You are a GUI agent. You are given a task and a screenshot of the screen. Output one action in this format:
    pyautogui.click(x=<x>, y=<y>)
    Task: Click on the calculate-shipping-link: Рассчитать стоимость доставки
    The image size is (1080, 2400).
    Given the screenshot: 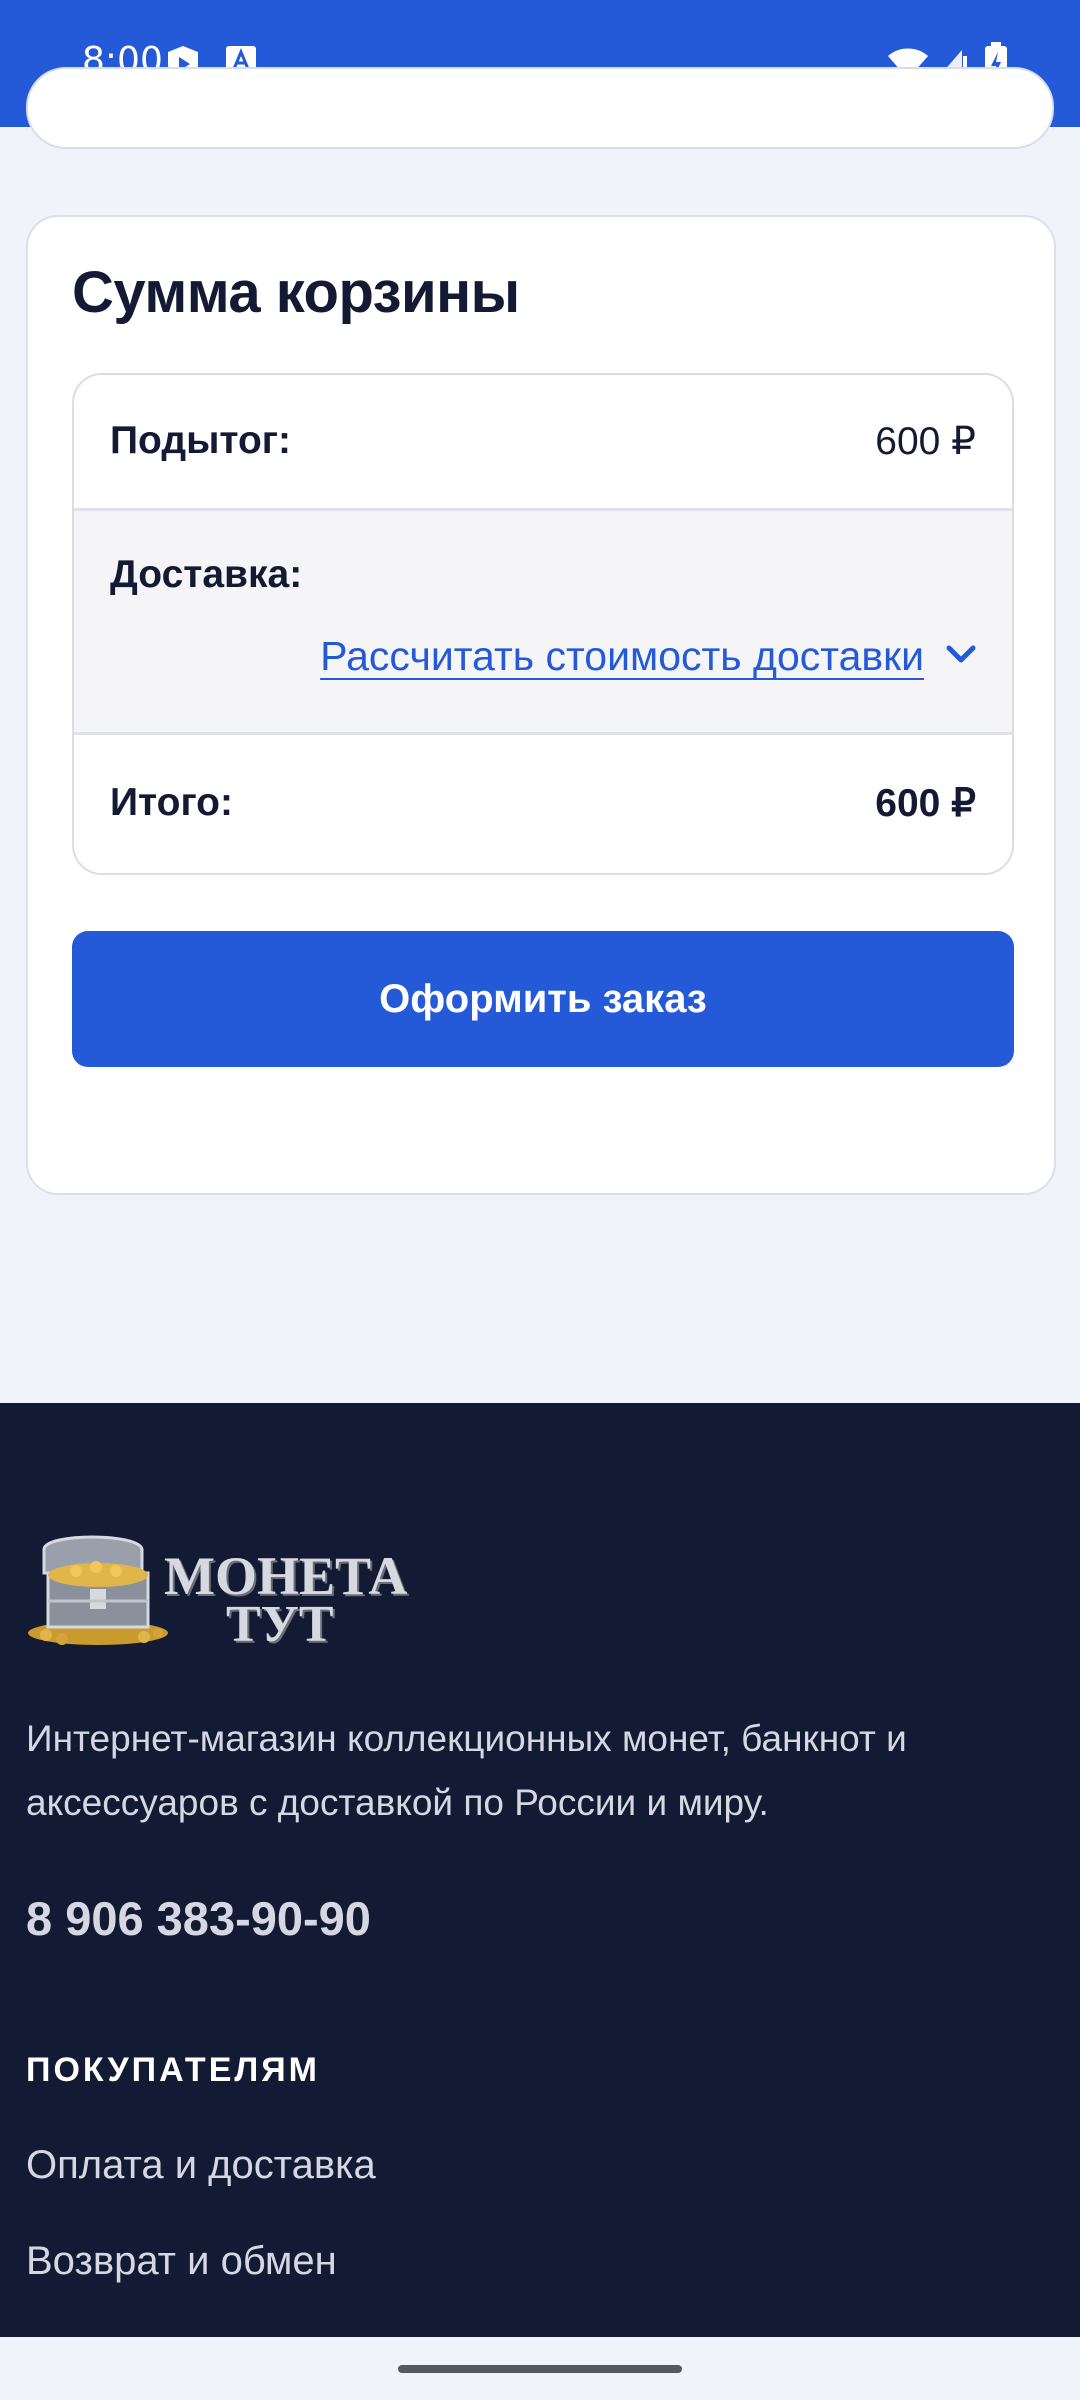 What is the action you would take?
    pyautogui.click(x=648, y=656)
    